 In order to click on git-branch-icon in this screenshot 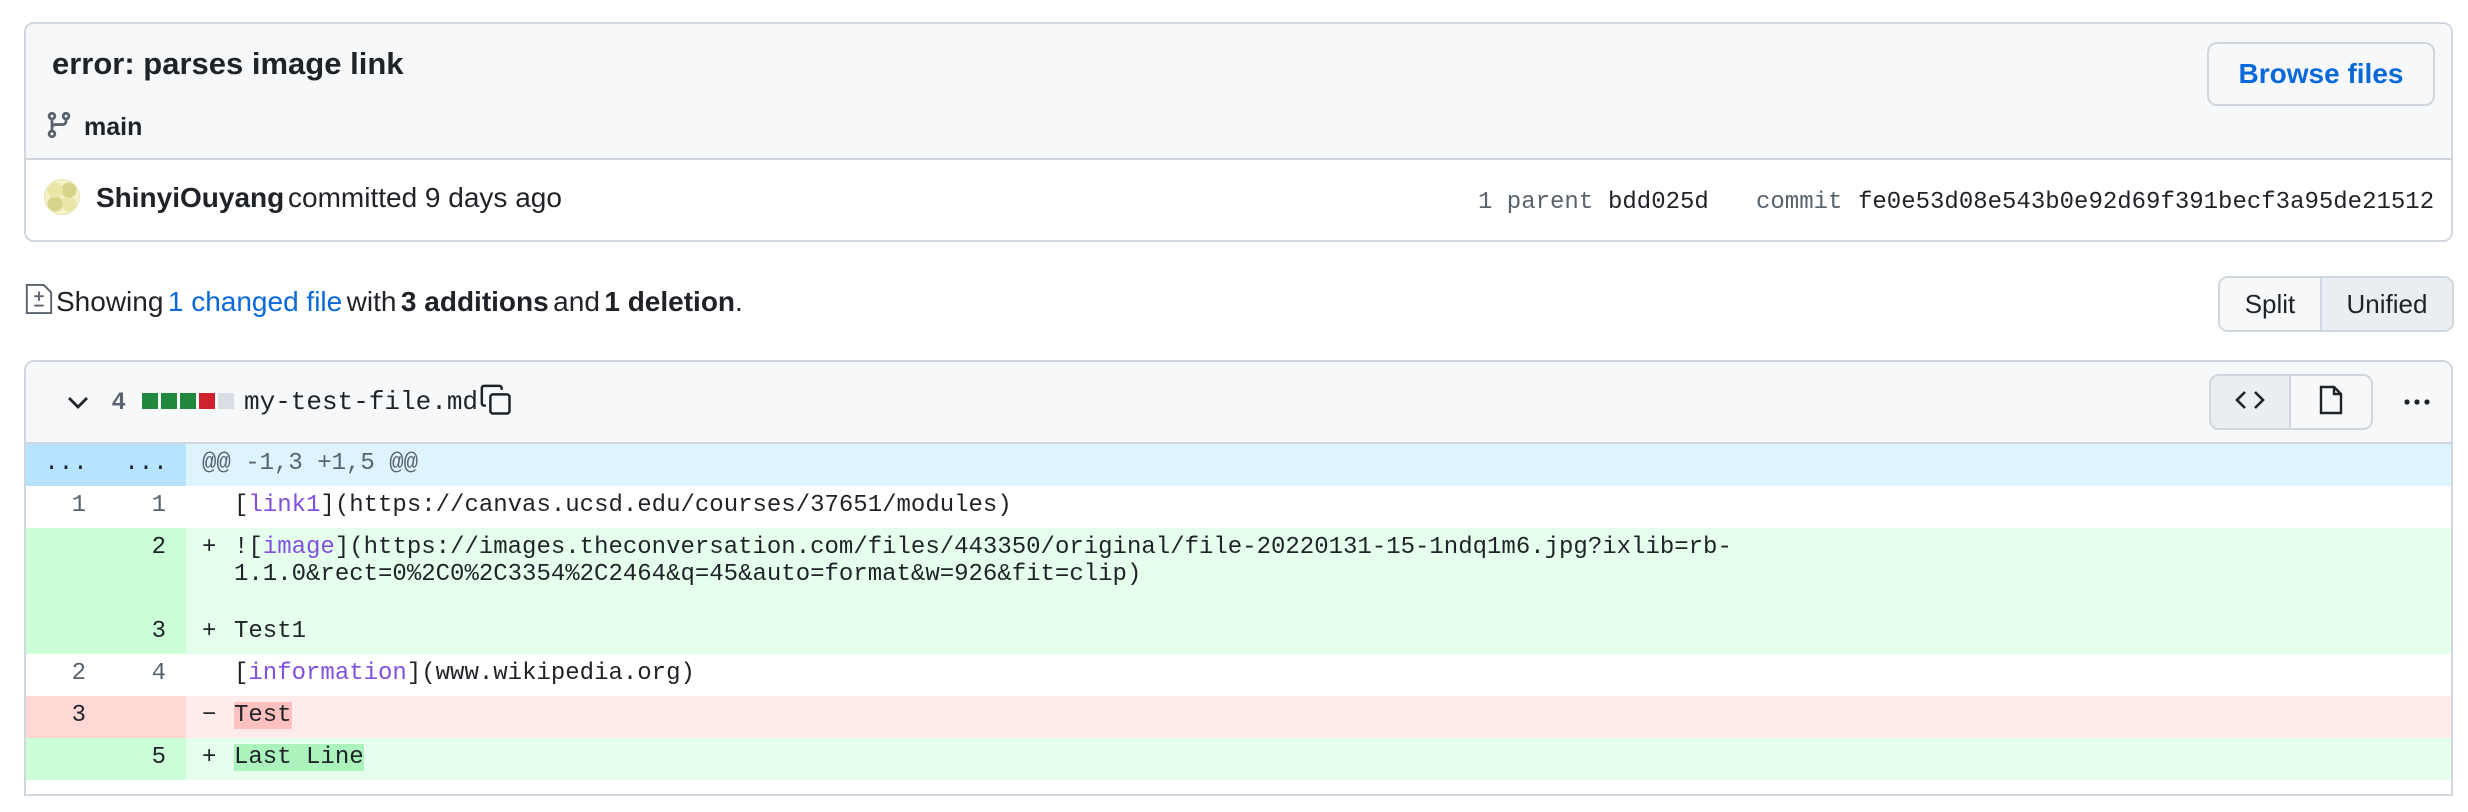, I will do `click(59, 127)`.